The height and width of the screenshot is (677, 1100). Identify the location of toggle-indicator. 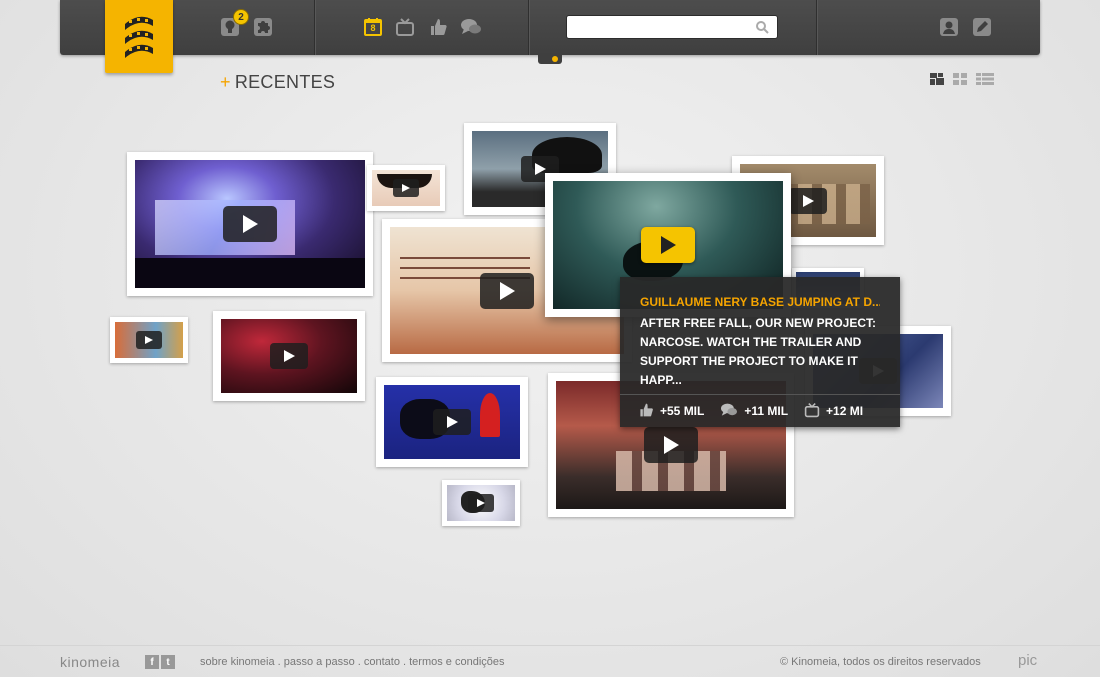
(555, 59).